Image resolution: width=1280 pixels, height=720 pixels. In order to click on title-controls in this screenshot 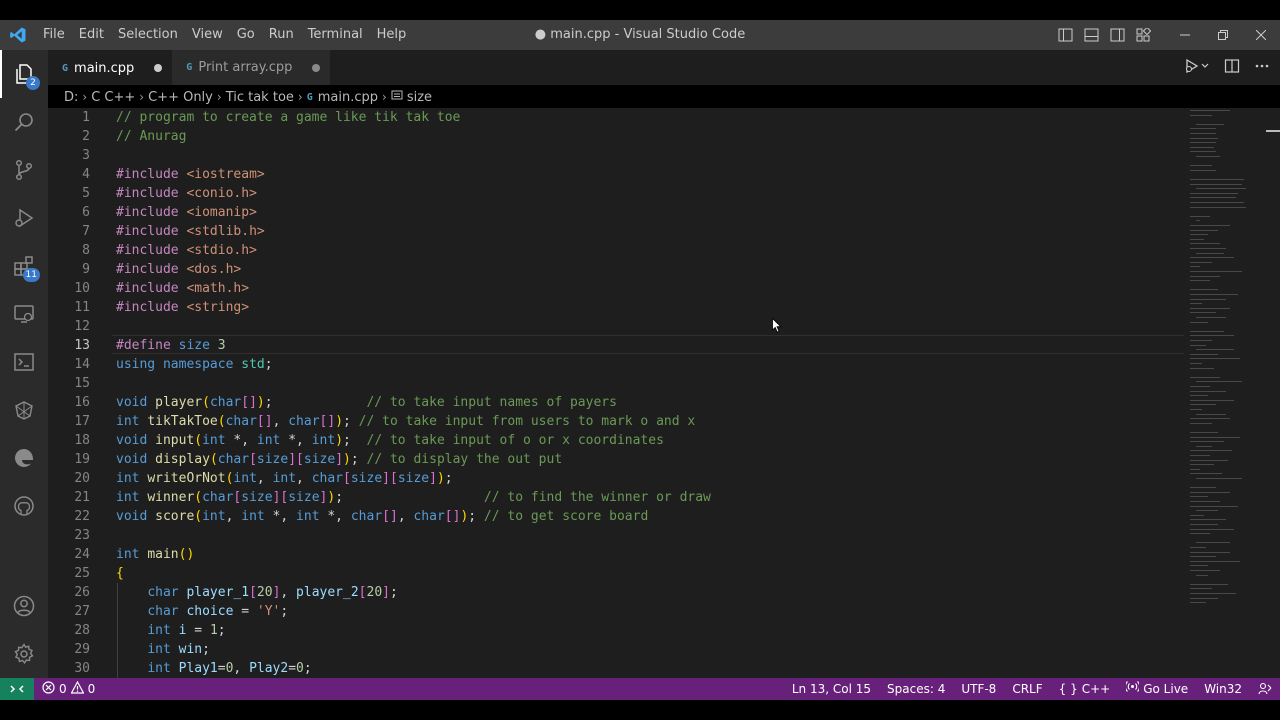, I will do `click(1166, 35)`.